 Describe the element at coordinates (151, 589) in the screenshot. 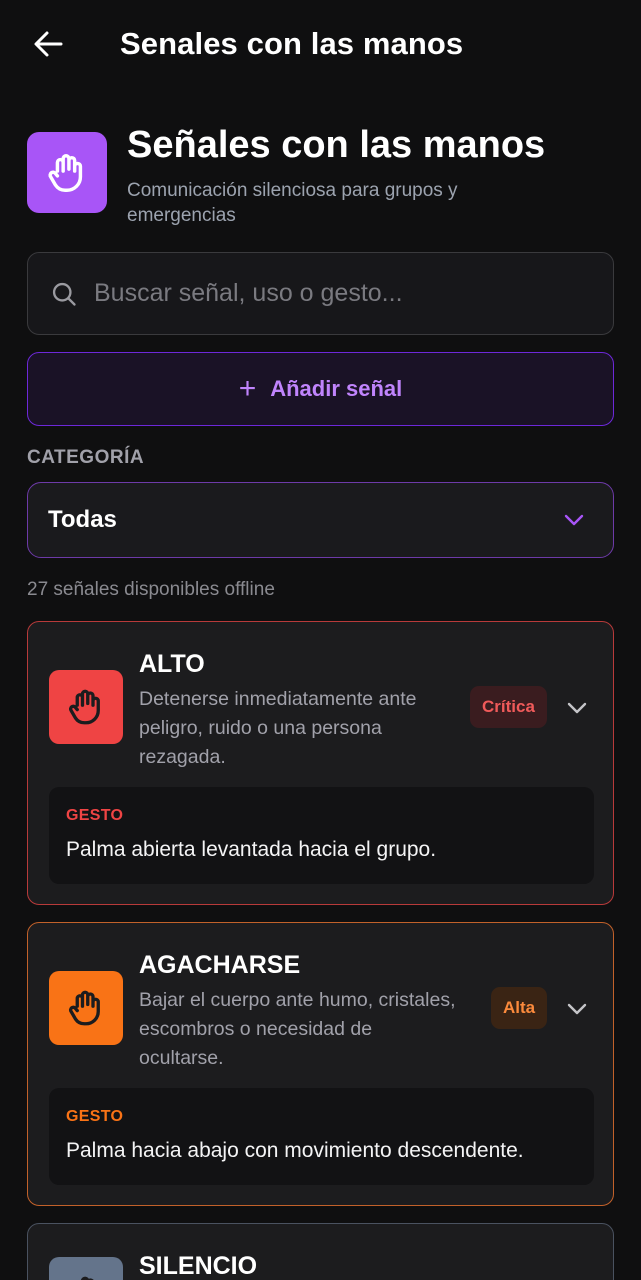

I see `signal-count: 27 señales disponibles offline` at that location.